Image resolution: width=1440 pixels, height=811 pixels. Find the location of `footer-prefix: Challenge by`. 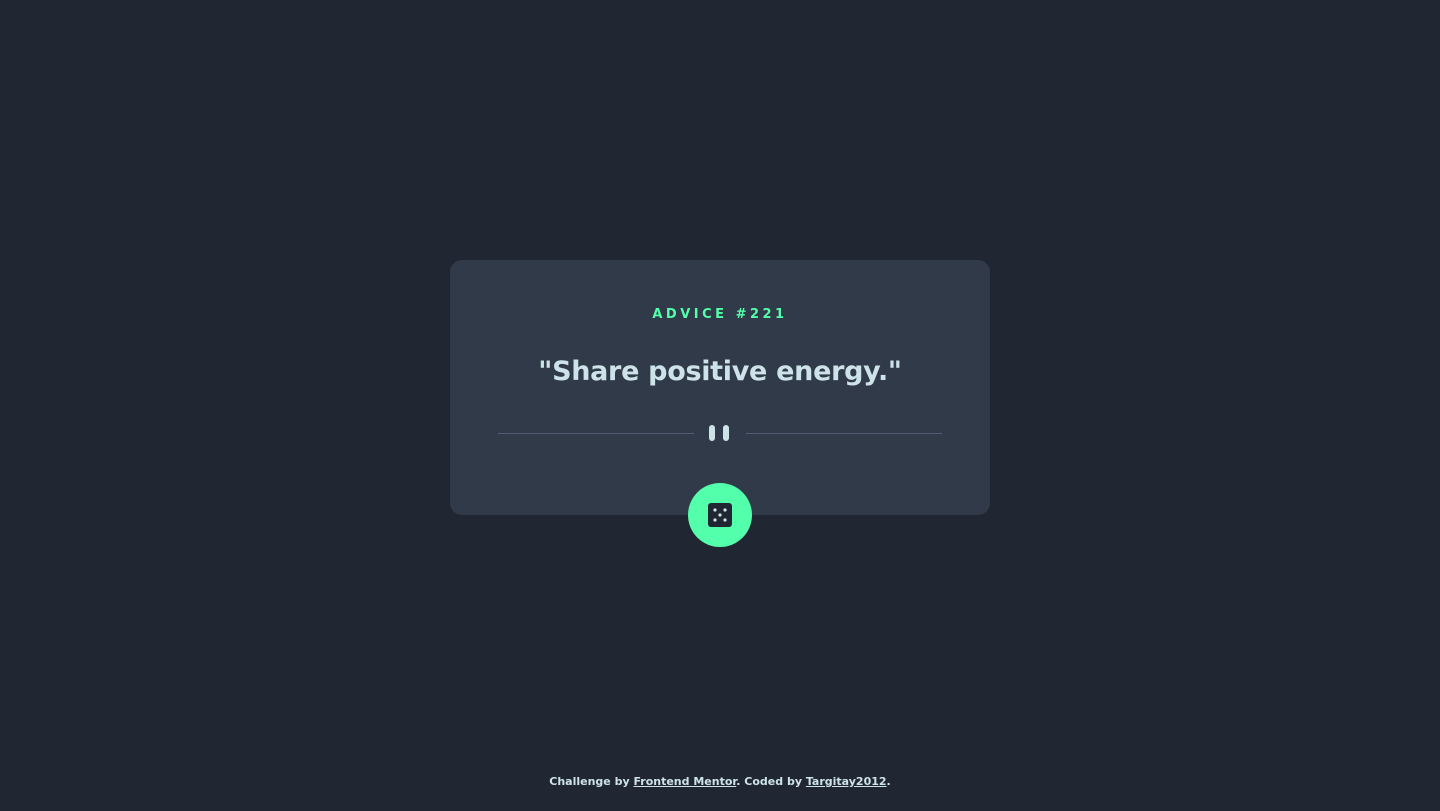

footer-prefix: Challenge by is located at coordinates (591, 781).